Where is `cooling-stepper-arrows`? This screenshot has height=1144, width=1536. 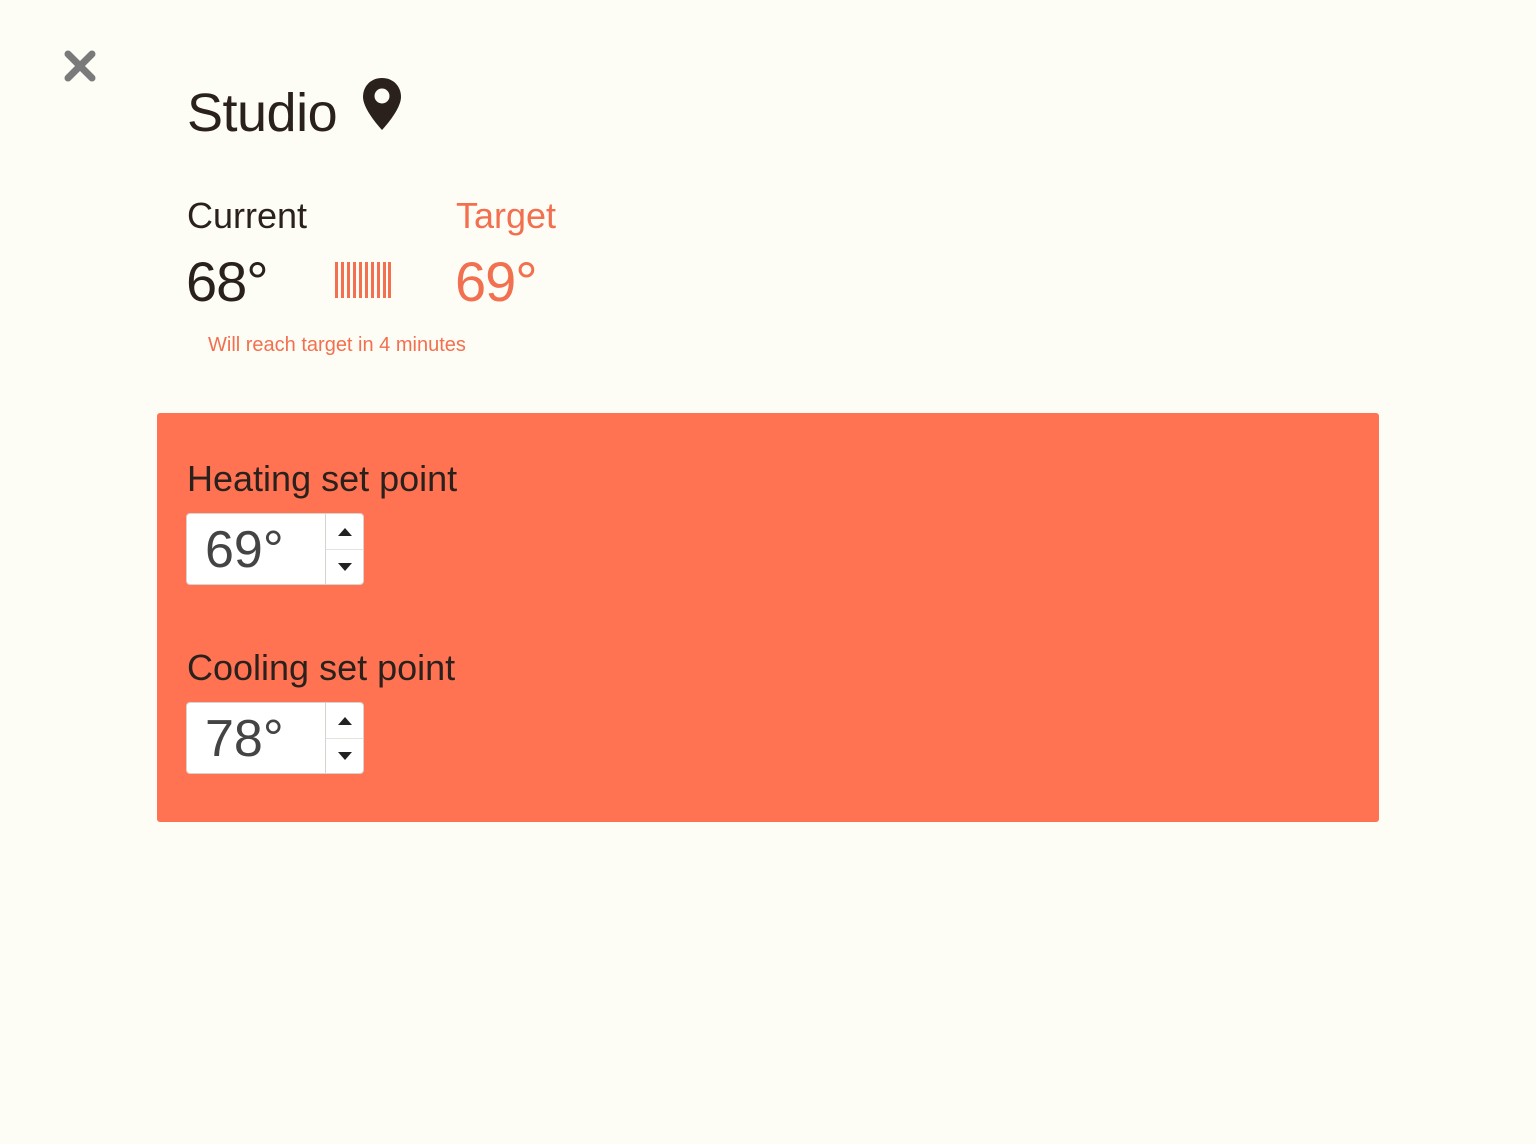
cooling-stepper-arrows is located at coordinates (344, 738).